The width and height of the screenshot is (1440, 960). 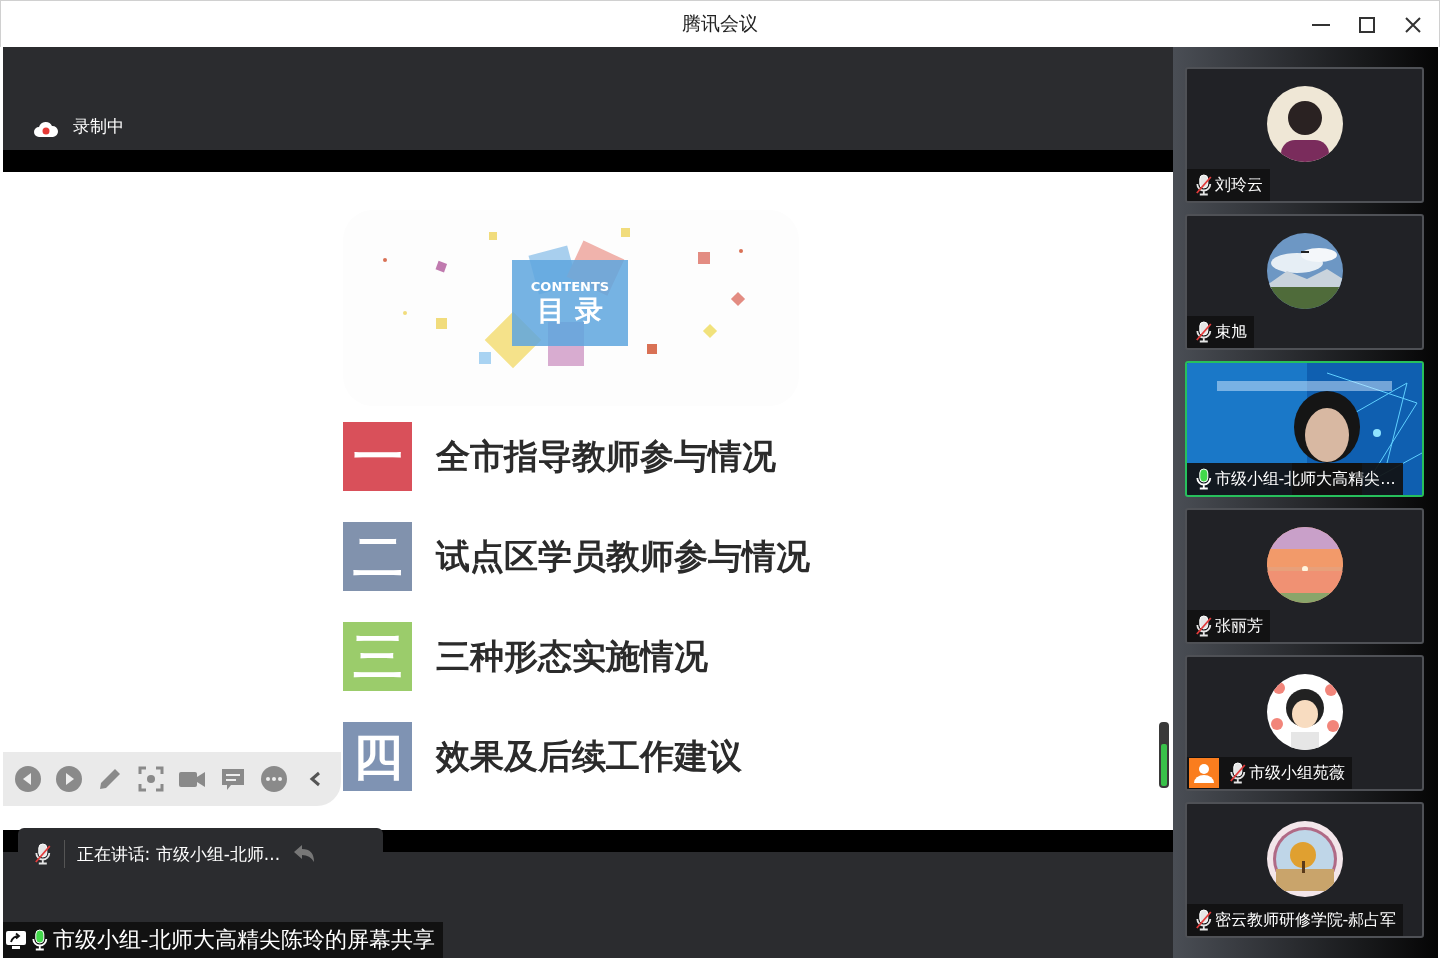 I want to click on next-button, so click(x=69, y=779).